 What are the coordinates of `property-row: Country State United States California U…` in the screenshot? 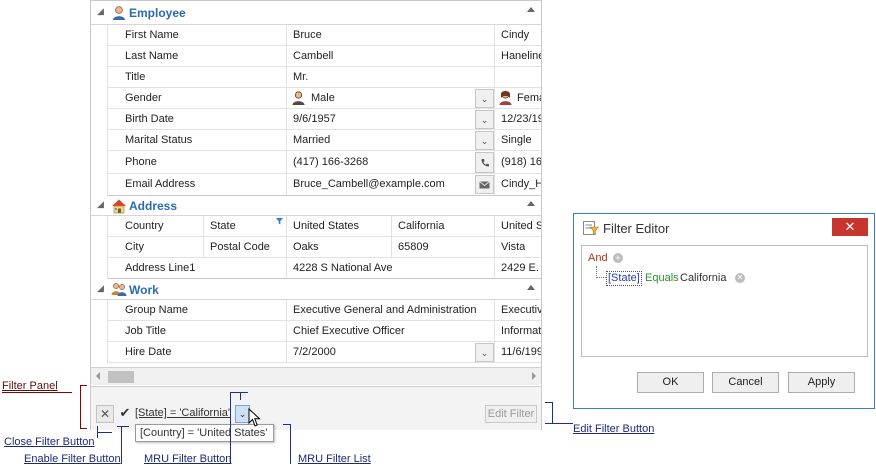 It's located at (324, 226).